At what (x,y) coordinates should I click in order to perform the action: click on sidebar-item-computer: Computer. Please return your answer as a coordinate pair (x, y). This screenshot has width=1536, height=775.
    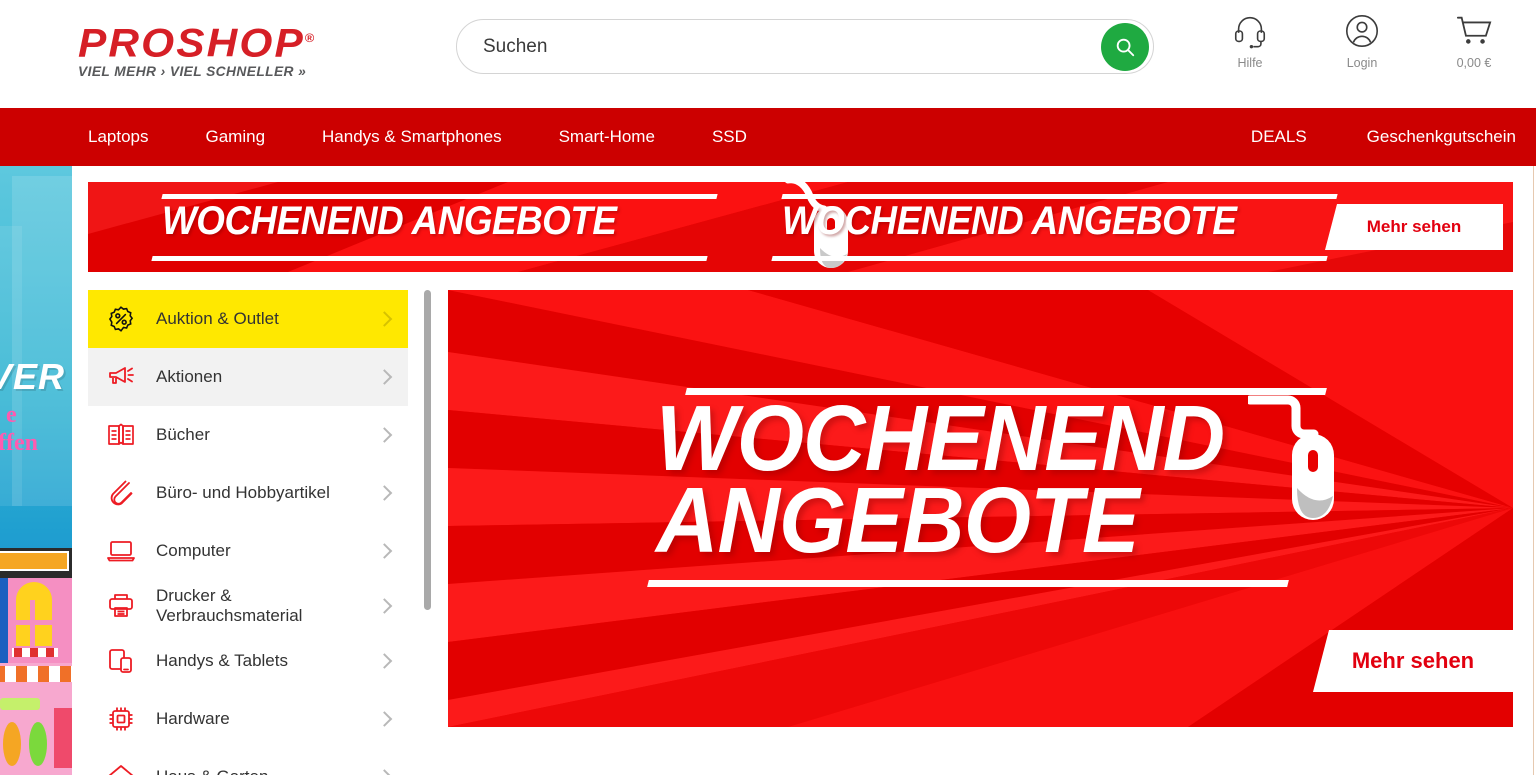
    Looking at the image, I should click on (248, 551).